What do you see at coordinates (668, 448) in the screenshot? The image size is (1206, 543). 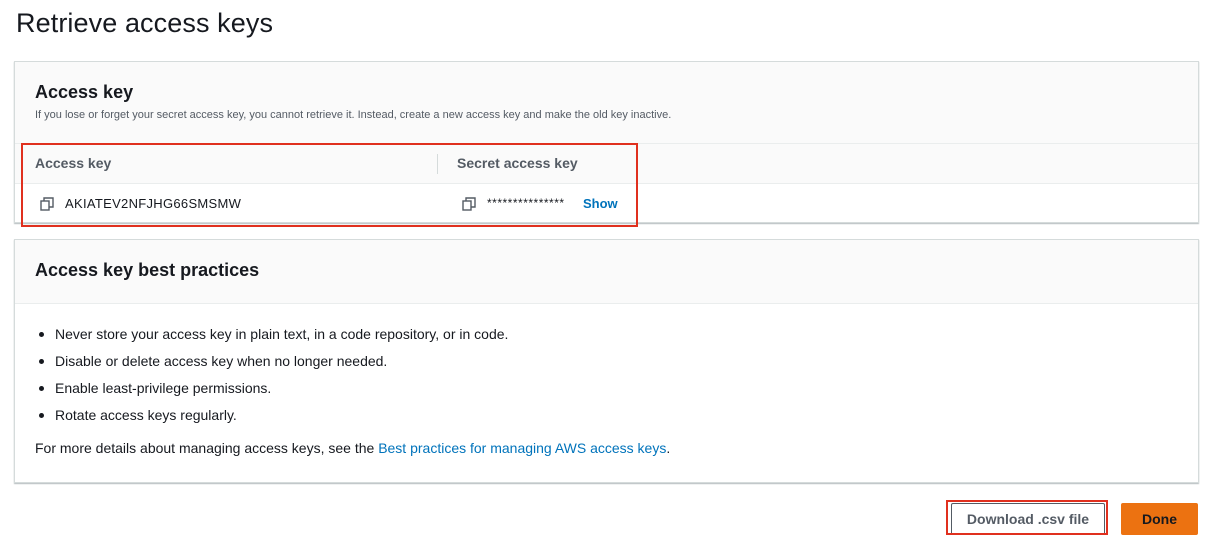 I see `more-details-suffix: .` at bounding box center [668, 448].